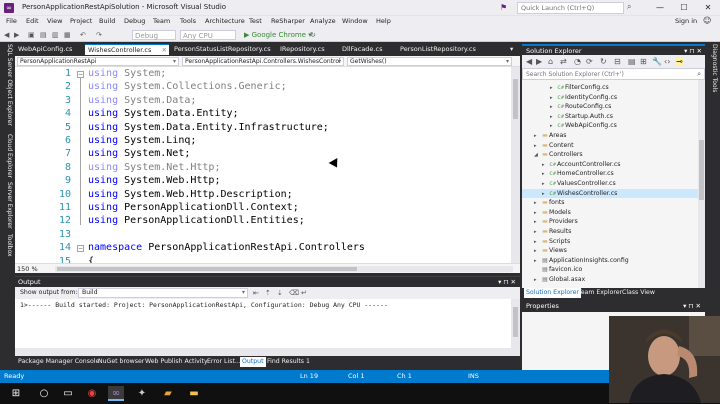  What do you see at coordinates (255, 21) in the screenshot?
I see `menu-test: Test` at bounding box center [255, 21].